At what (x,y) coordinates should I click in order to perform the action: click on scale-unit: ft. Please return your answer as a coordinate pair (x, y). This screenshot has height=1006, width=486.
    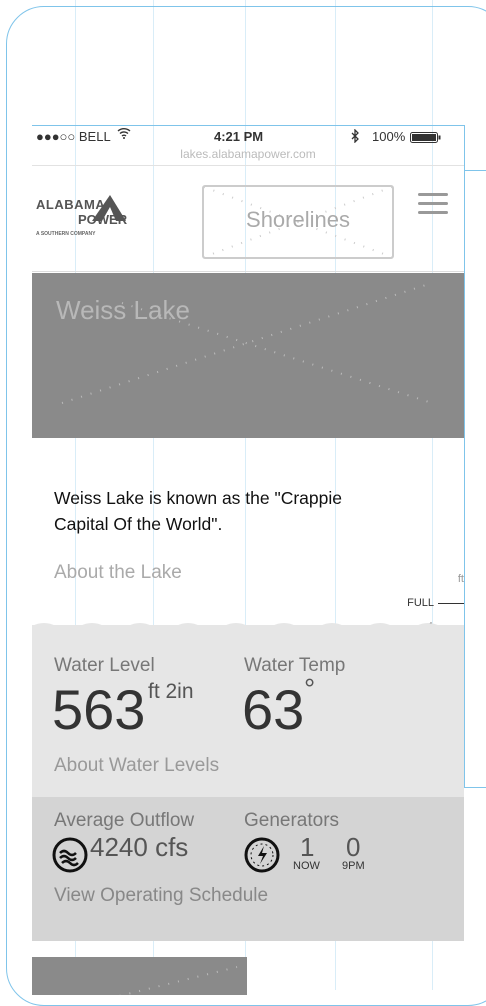
    Looking at the image, I should click on (460, 579).